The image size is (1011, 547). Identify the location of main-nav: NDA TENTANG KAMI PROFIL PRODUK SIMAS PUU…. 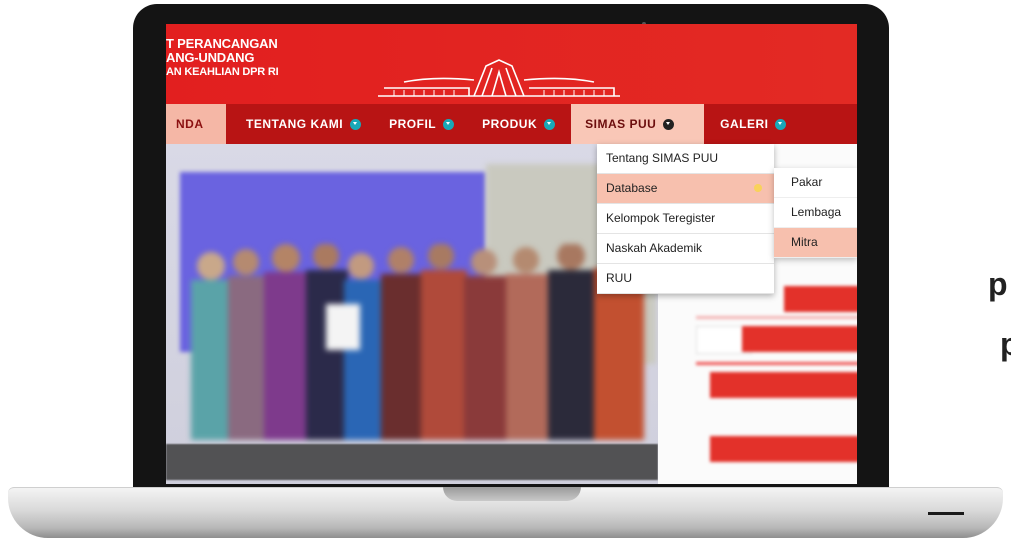
(511, 124).